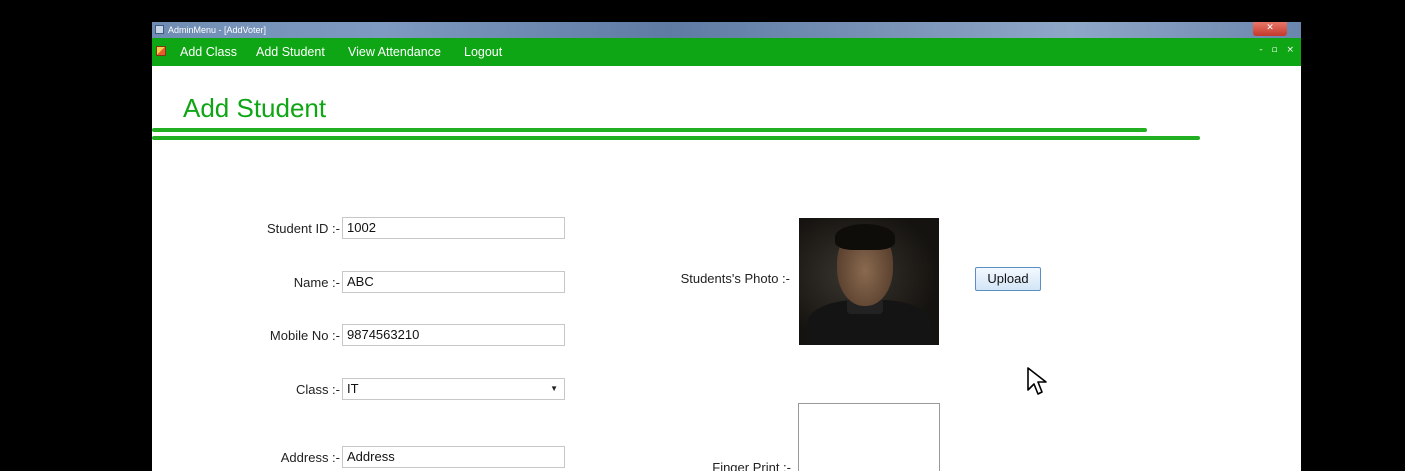  What do you see at coordinates (726, 30) in the screenshot?
I see `title-bar: AdminMenu - [AddVoter] ✕` at bounding box center [726, 30].